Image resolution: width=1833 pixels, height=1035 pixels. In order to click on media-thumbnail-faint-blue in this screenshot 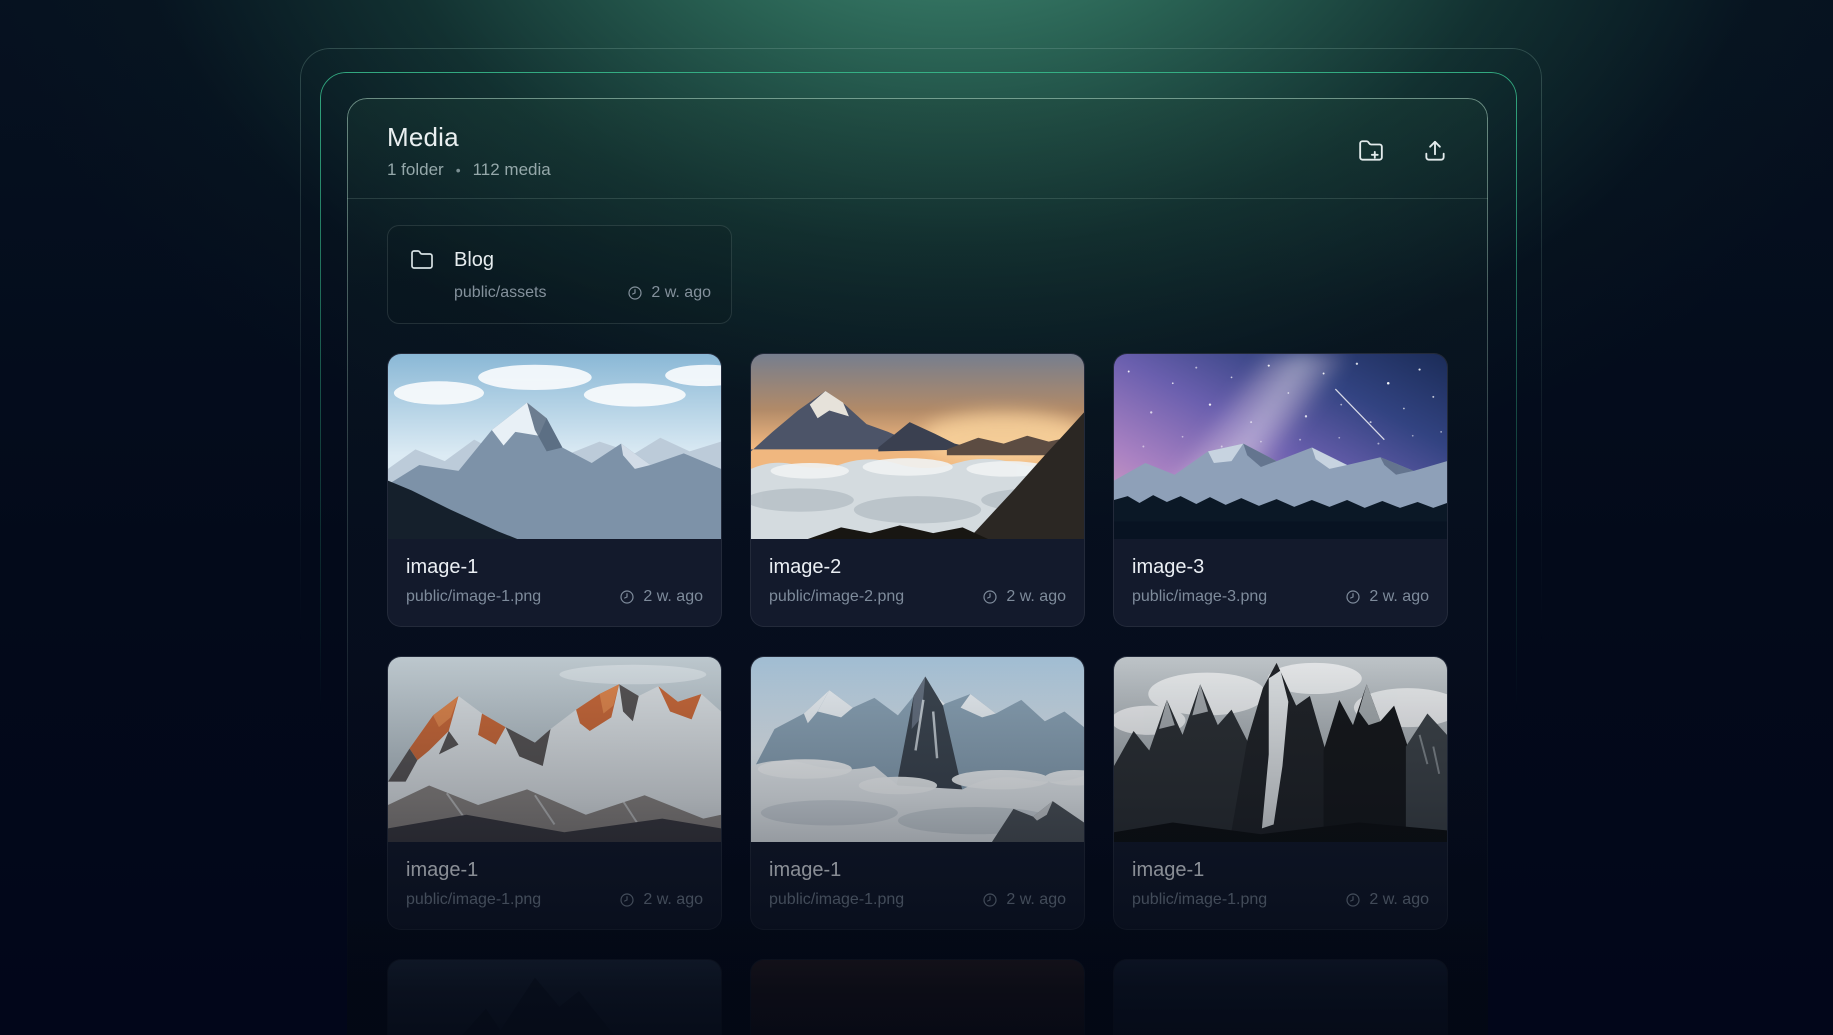, I will do `click(1280, 997)`.